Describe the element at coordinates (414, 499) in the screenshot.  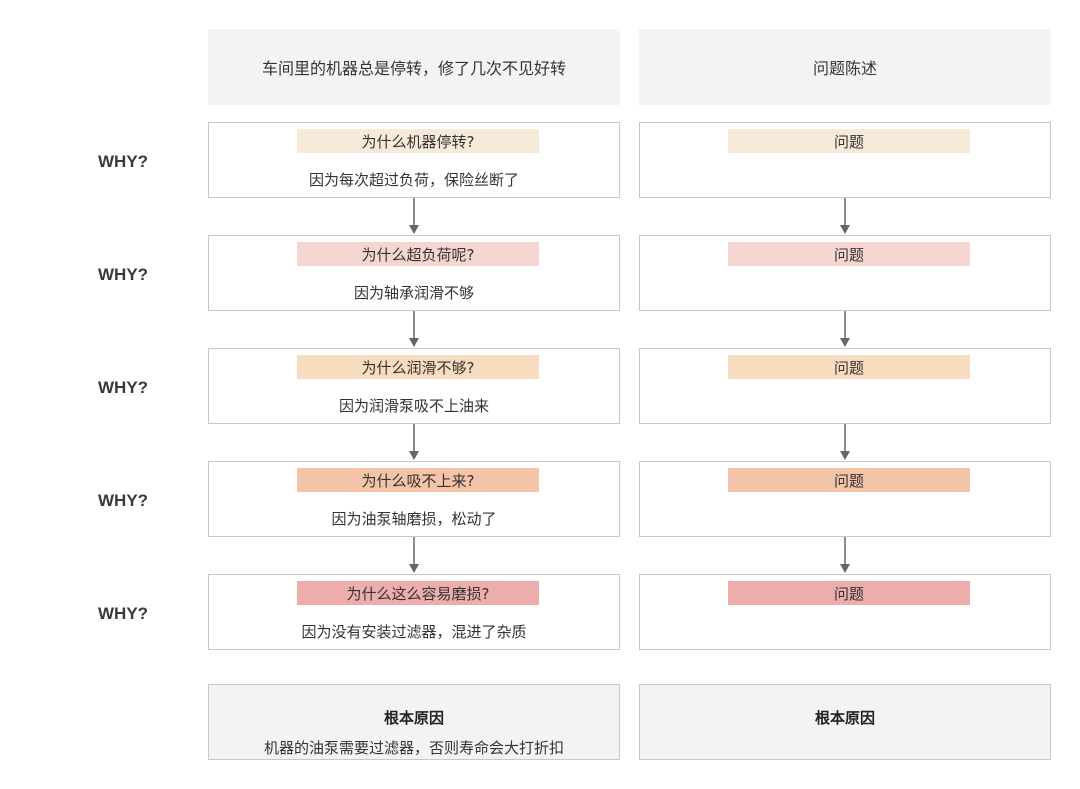
I see `why-step-4: 为什么吸不上来? 因为油泵轴磨损，松动了` at that location.